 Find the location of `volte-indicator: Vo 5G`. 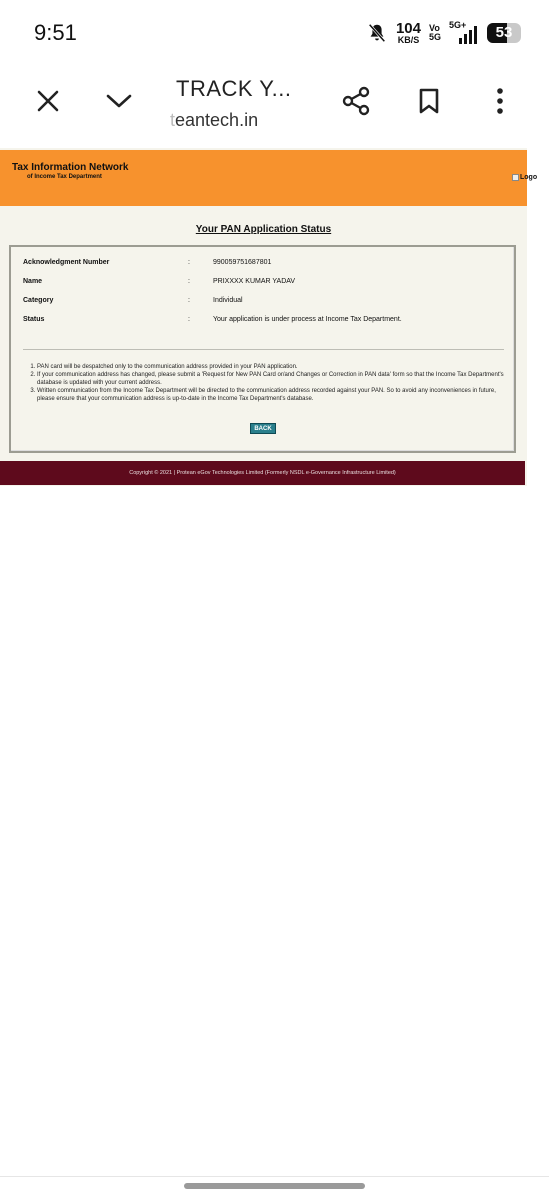

volte-indicator: Vo 5G is located at coordinates (434, 33).